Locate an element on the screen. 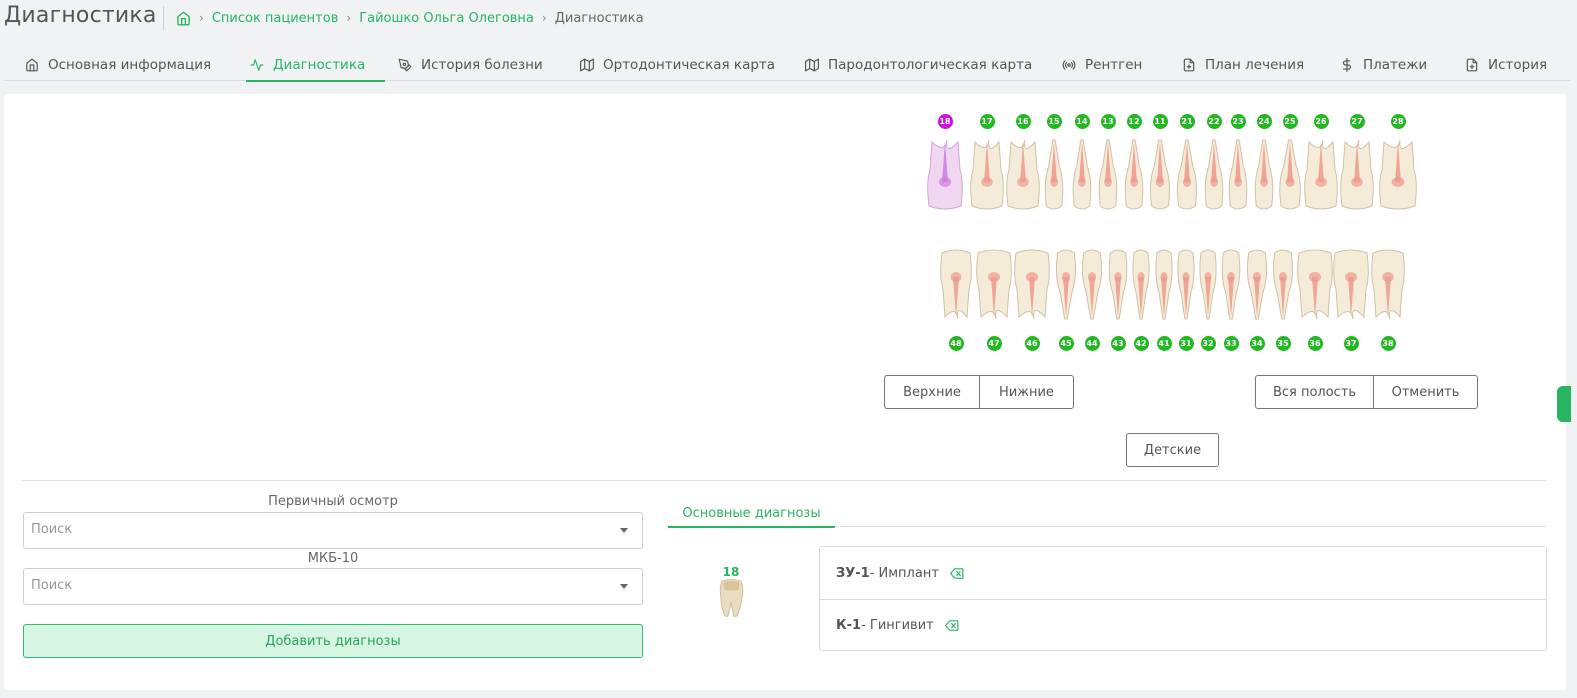 The width and height of the screenshot is (1577, 698). tooth-number-36: 36 is located at coordinates (1315, 343).